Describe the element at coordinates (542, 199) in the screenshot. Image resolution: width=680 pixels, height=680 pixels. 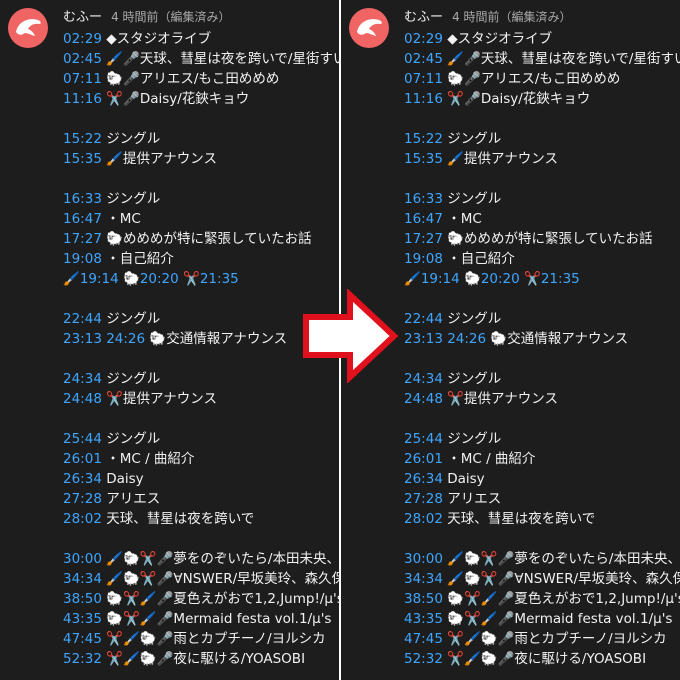
I see `comment-line: 16:33 ジングル` at that location.